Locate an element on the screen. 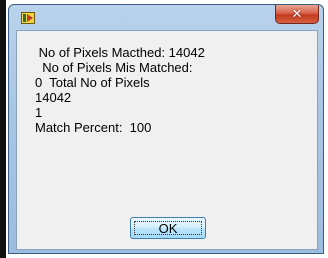 Image resolution: width=328 pixels, height=258 pixels. title-bar: ✕ is located at coordinates (166, 17).